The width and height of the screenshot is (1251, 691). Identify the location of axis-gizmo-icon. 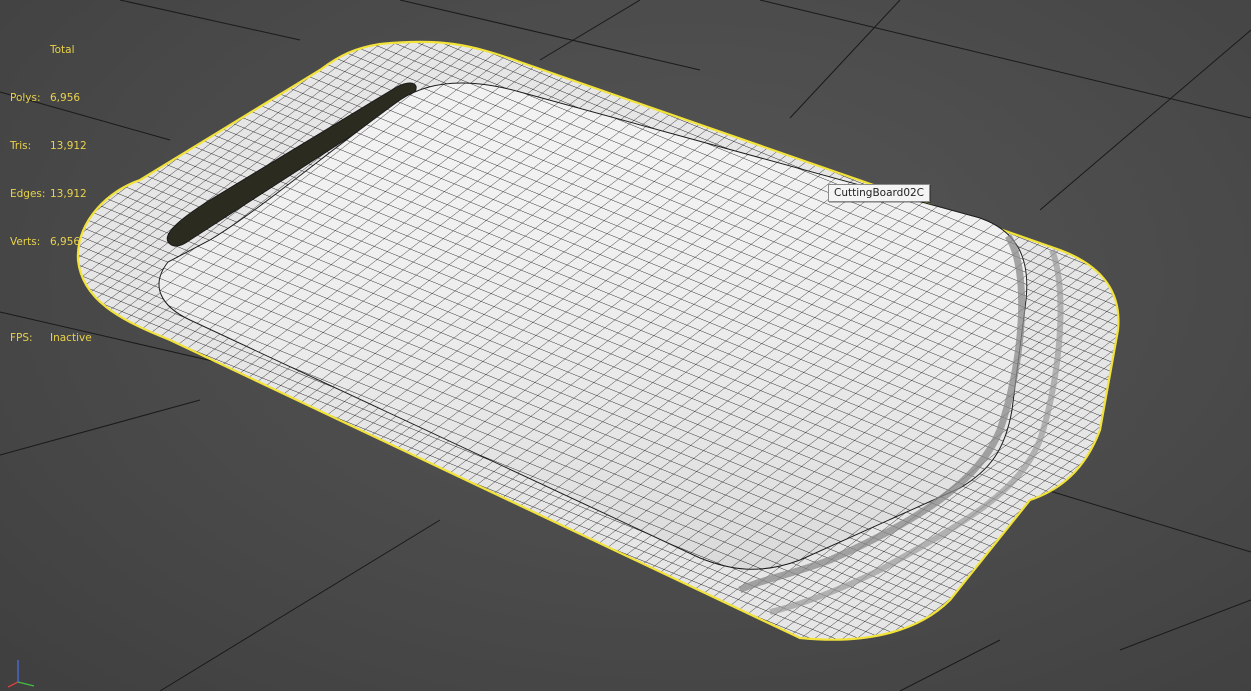
(21, 674).